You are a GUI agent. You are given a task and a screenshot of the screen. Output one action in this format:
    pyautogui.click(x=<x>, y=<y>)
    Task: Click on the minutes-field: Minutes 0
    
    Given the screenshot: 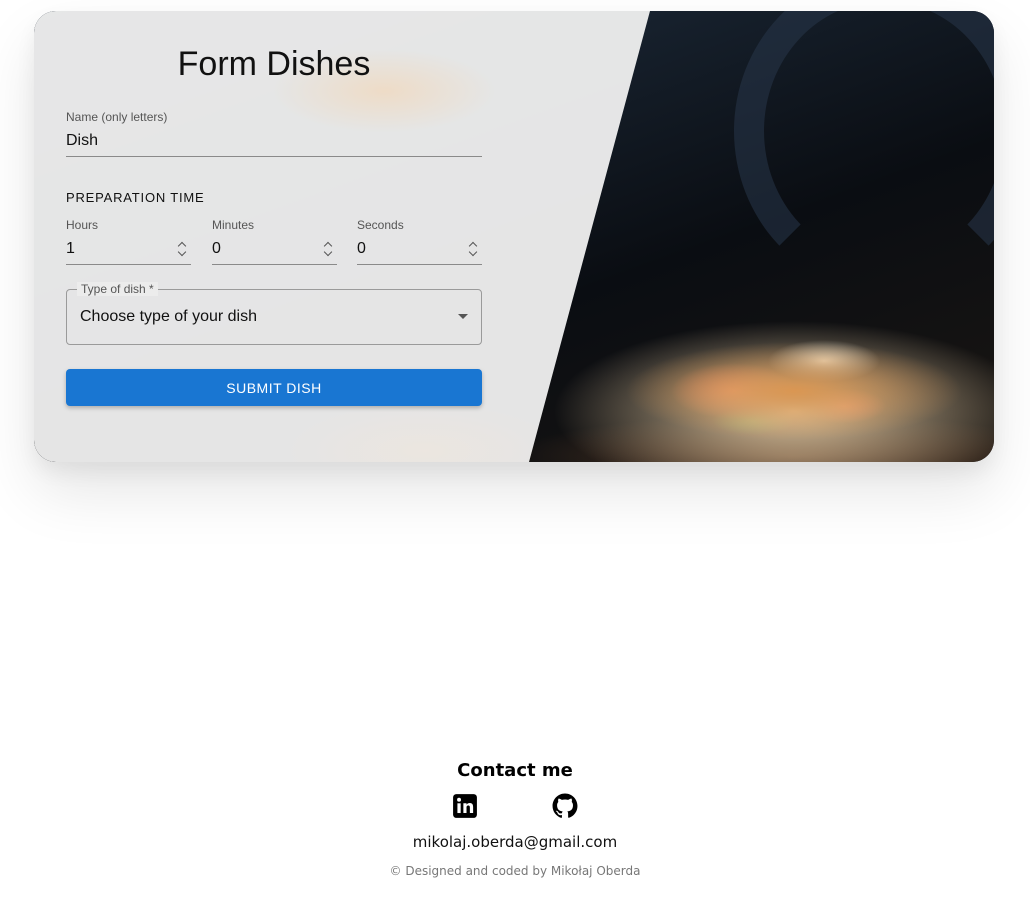 What is the action you would take?
    pyautogui.click(x=274, y=242)
    